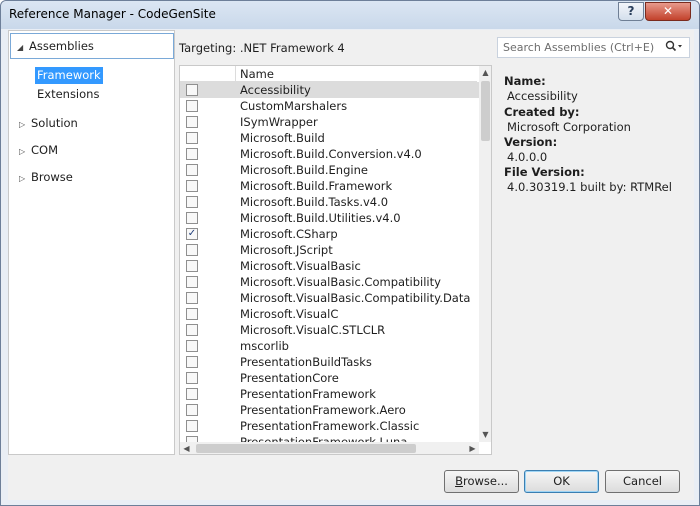 This screenshot has width=700, height=506. I want to click on table-row: Microsoft.VisualC, so click(329, 314).